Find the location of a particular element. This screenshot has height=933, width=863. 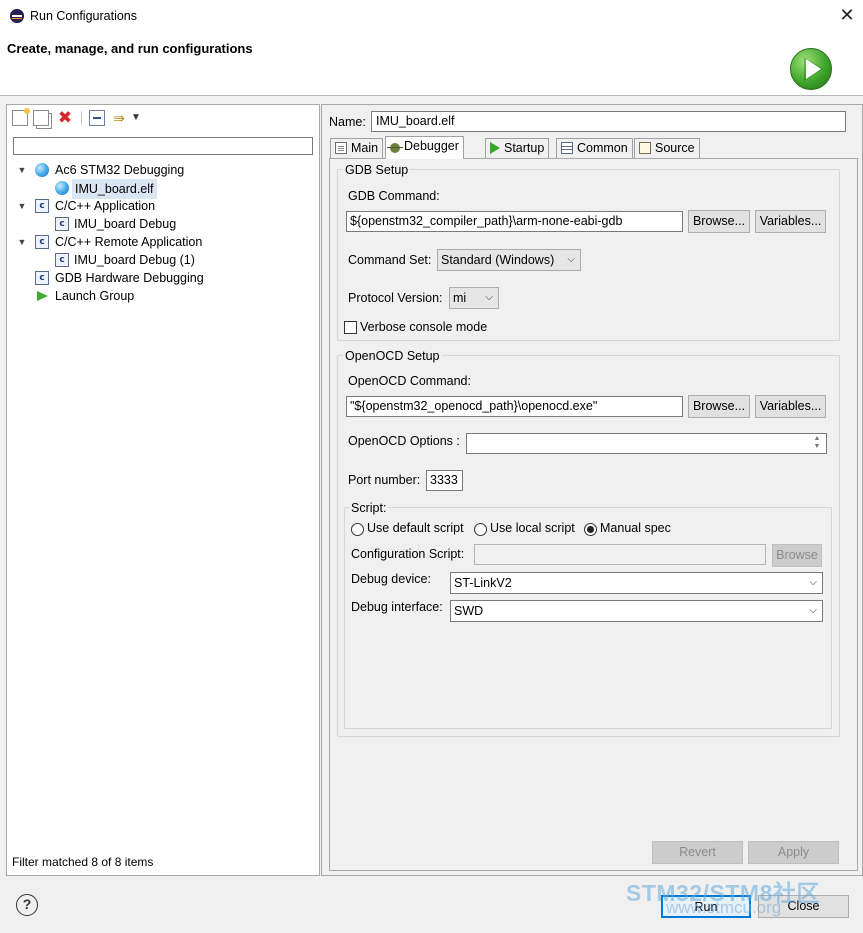

tree-item-ac6-stm32-debugging: ▼ Ac6 STM32 Debugging is located at coordinates (167, 170).